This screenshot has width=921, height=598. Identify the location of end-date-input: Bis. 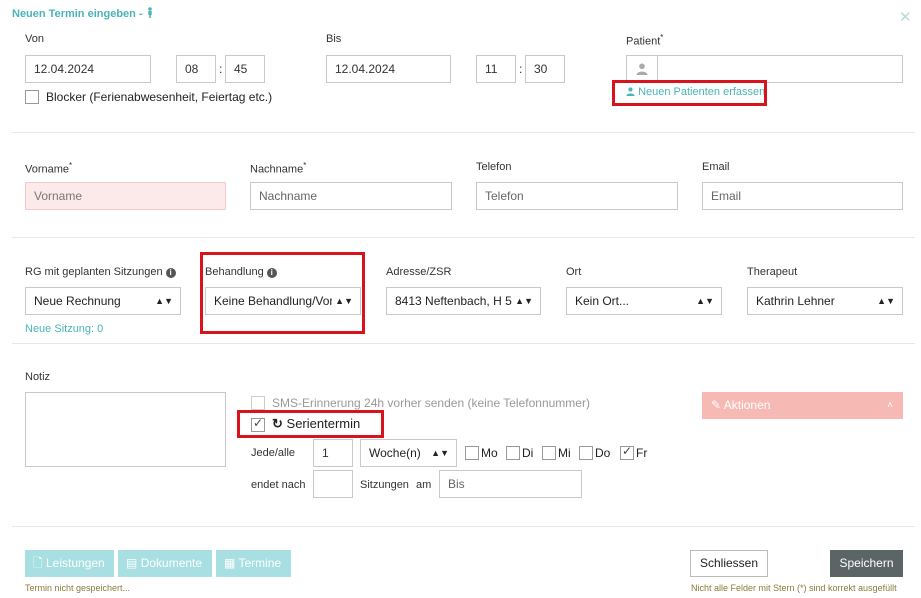
(510, 484).